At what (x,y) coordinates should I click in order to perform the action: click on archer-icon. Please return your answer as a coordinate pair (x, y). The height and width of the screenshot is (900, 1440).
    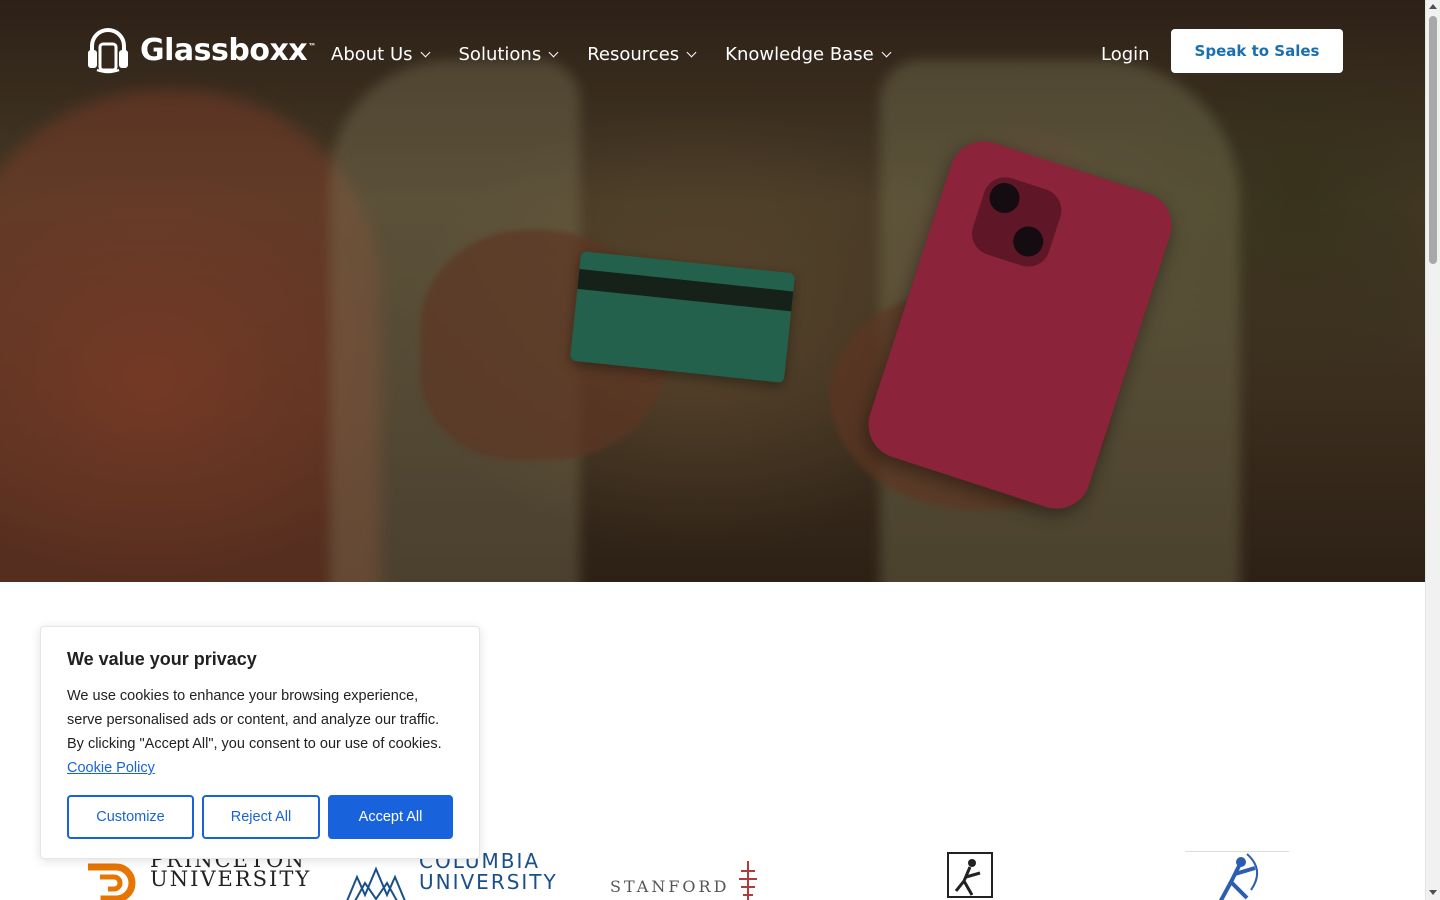
    Looking at the image, I should click on (1238, 876).